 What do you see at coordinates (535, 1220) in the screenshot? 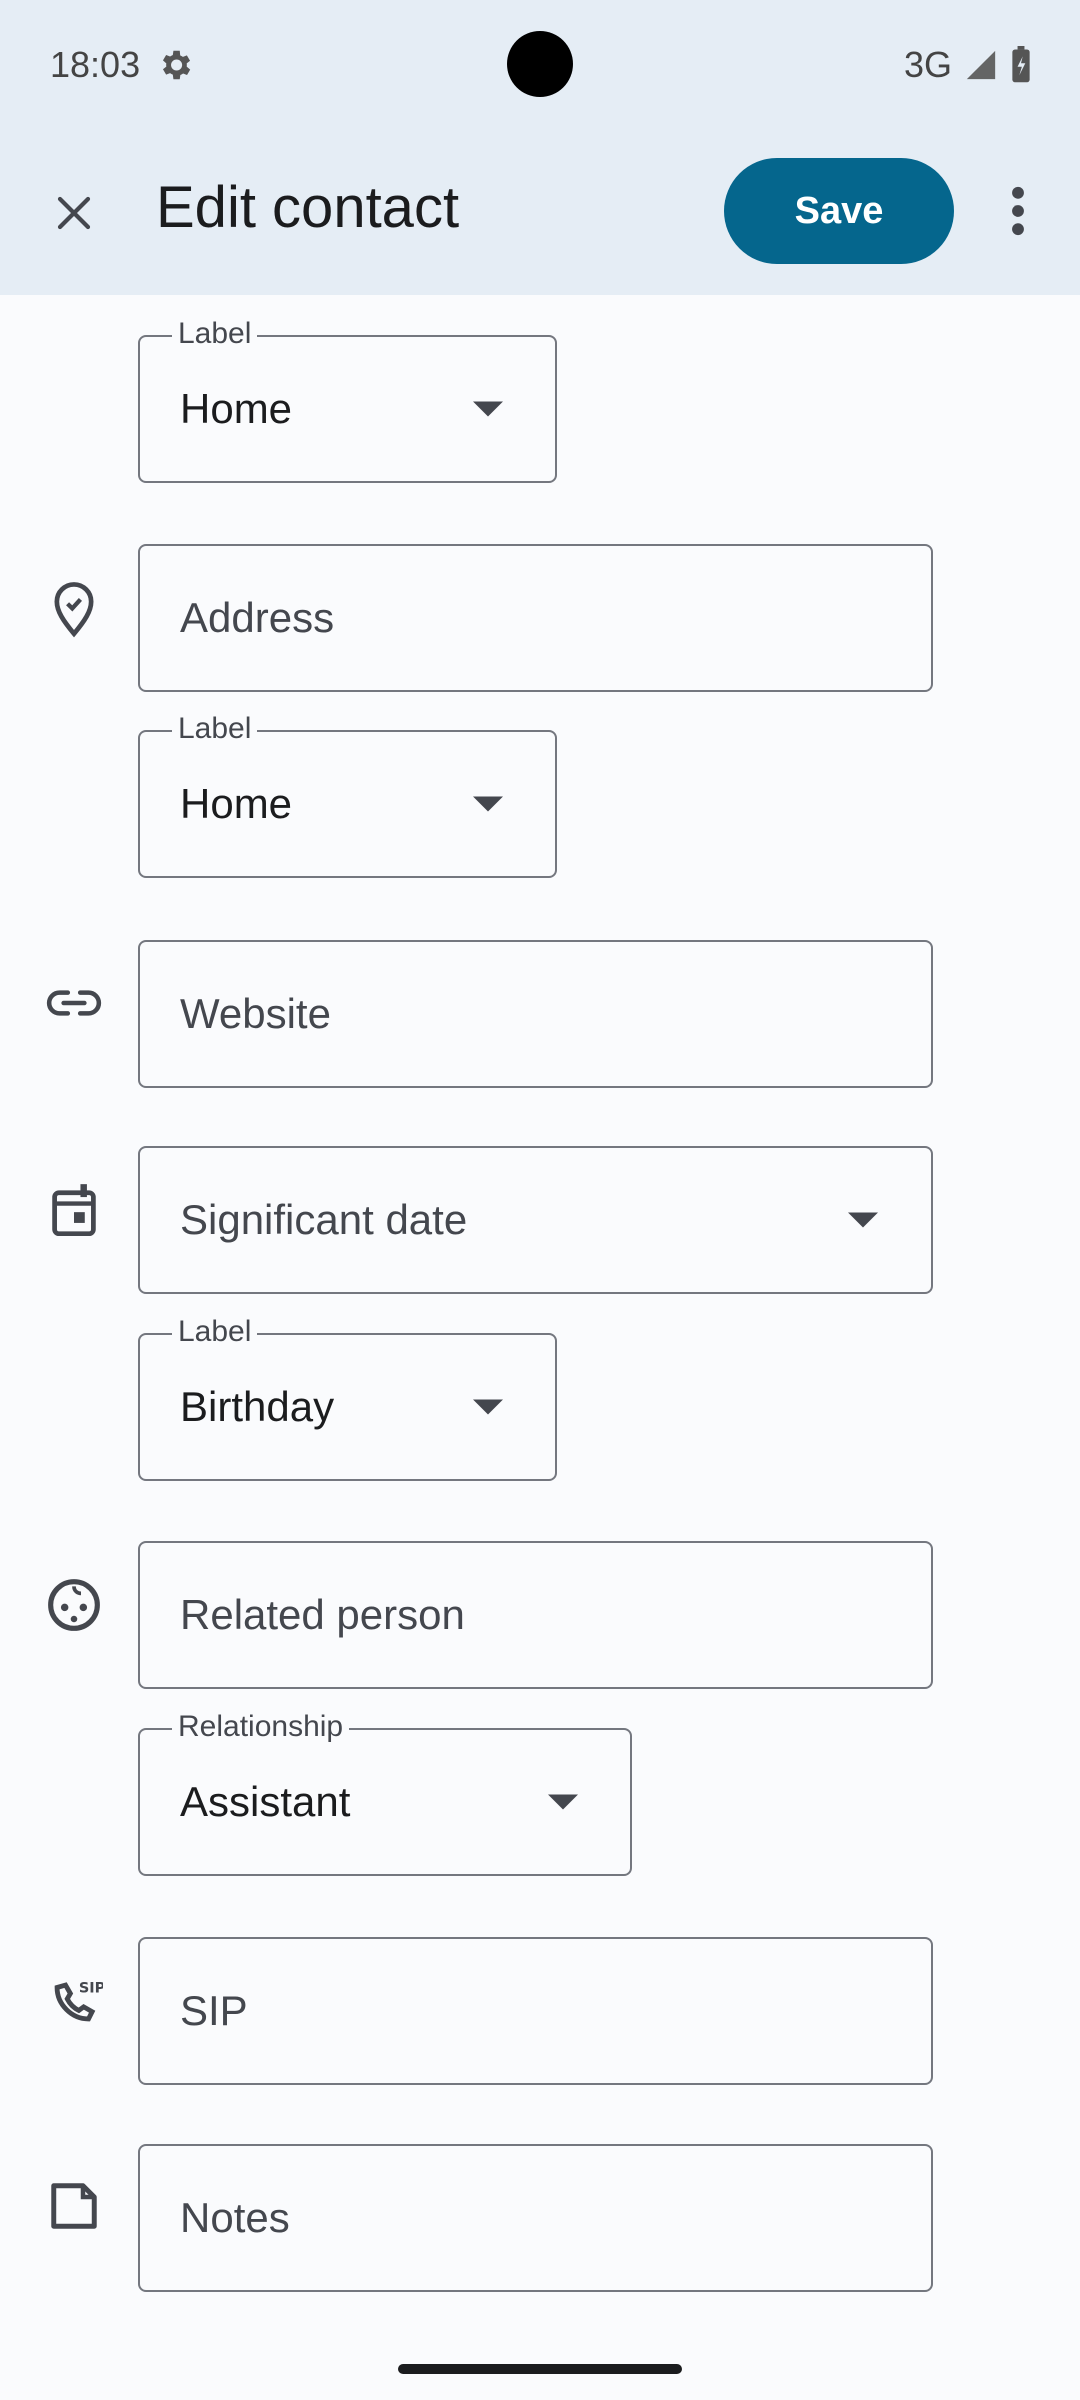
I see `significant-date-dropdown: Significant date` at bounding box center [535, 1220].